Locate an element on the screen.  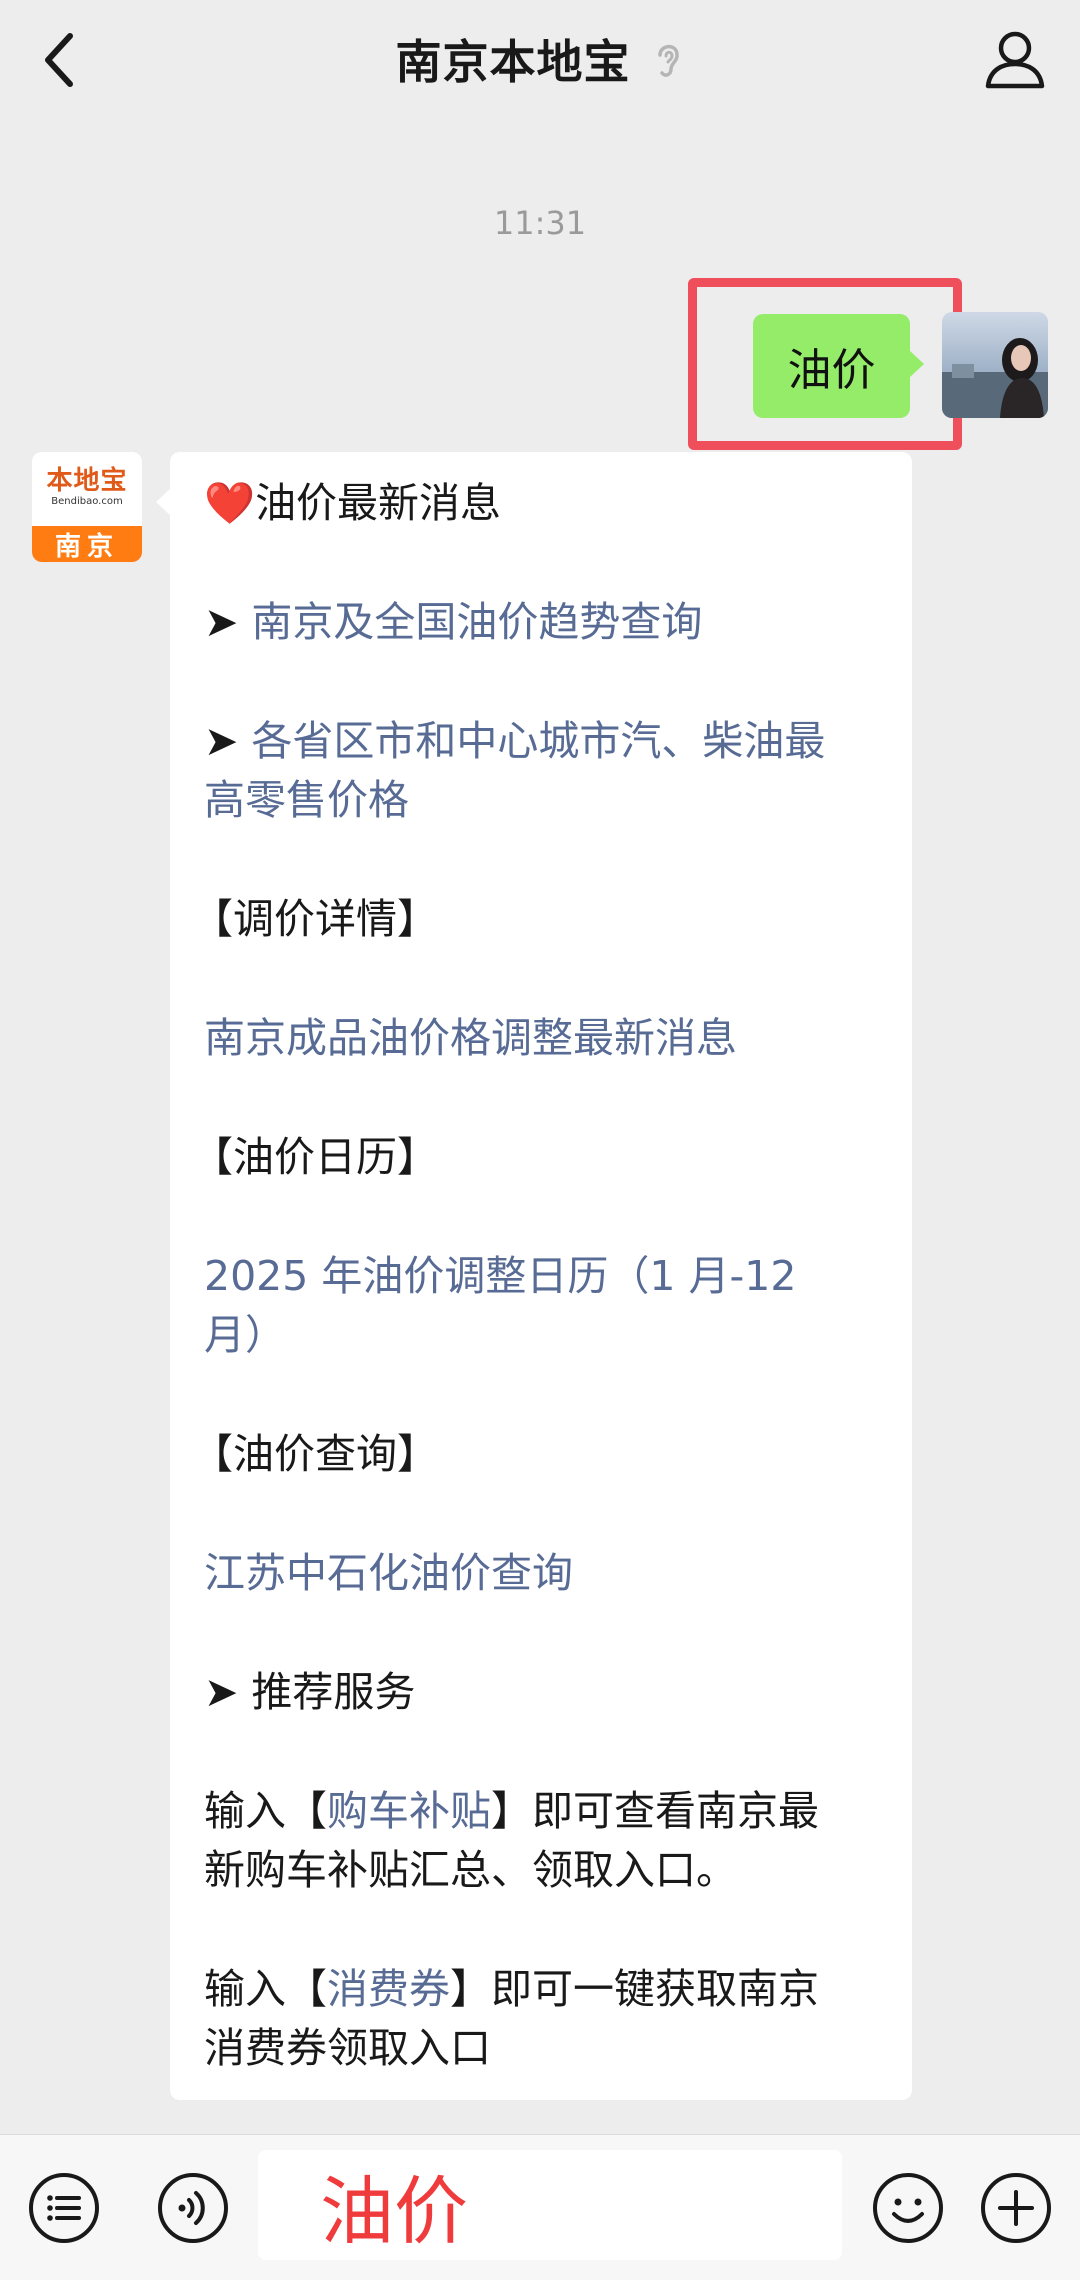
reply-heading: ❤️油价最新消息 is located at coordinates (353, 503).